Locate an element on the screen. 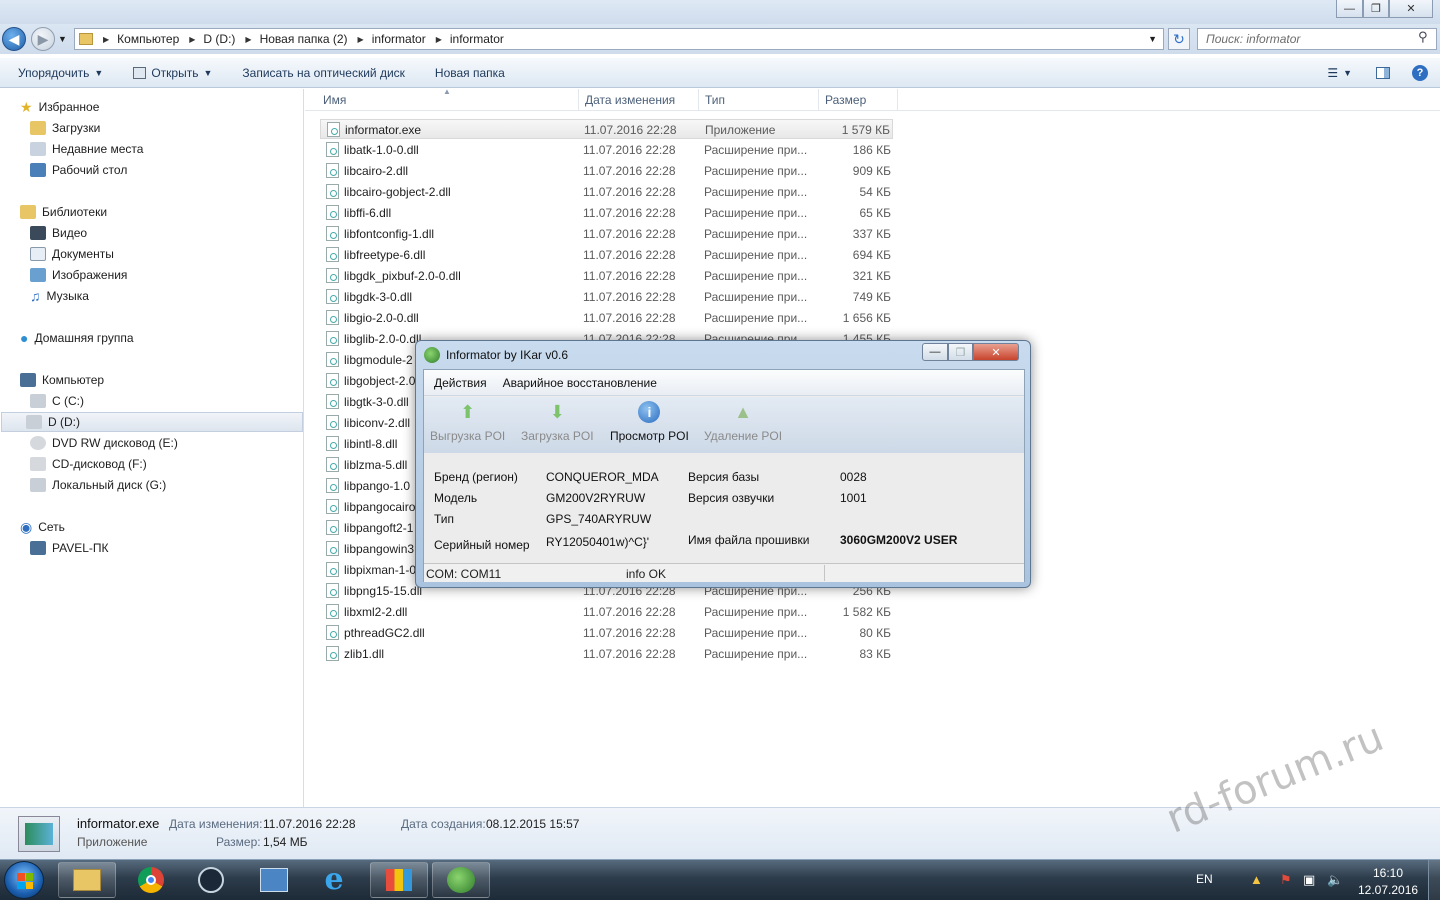  nav-favorites: ★ Избранное is located at coordinates (59, 107).